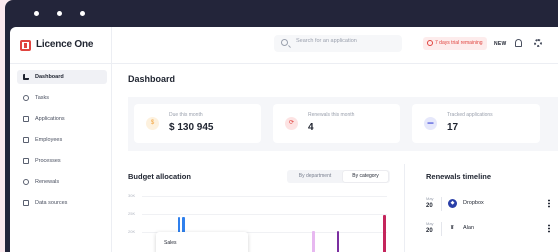 This screenshot has width=558, height=252. What do you see at coordinates (186, 115) in the screenshot?
I see `stat-label: Due this month` at bounding box center [186, 115].